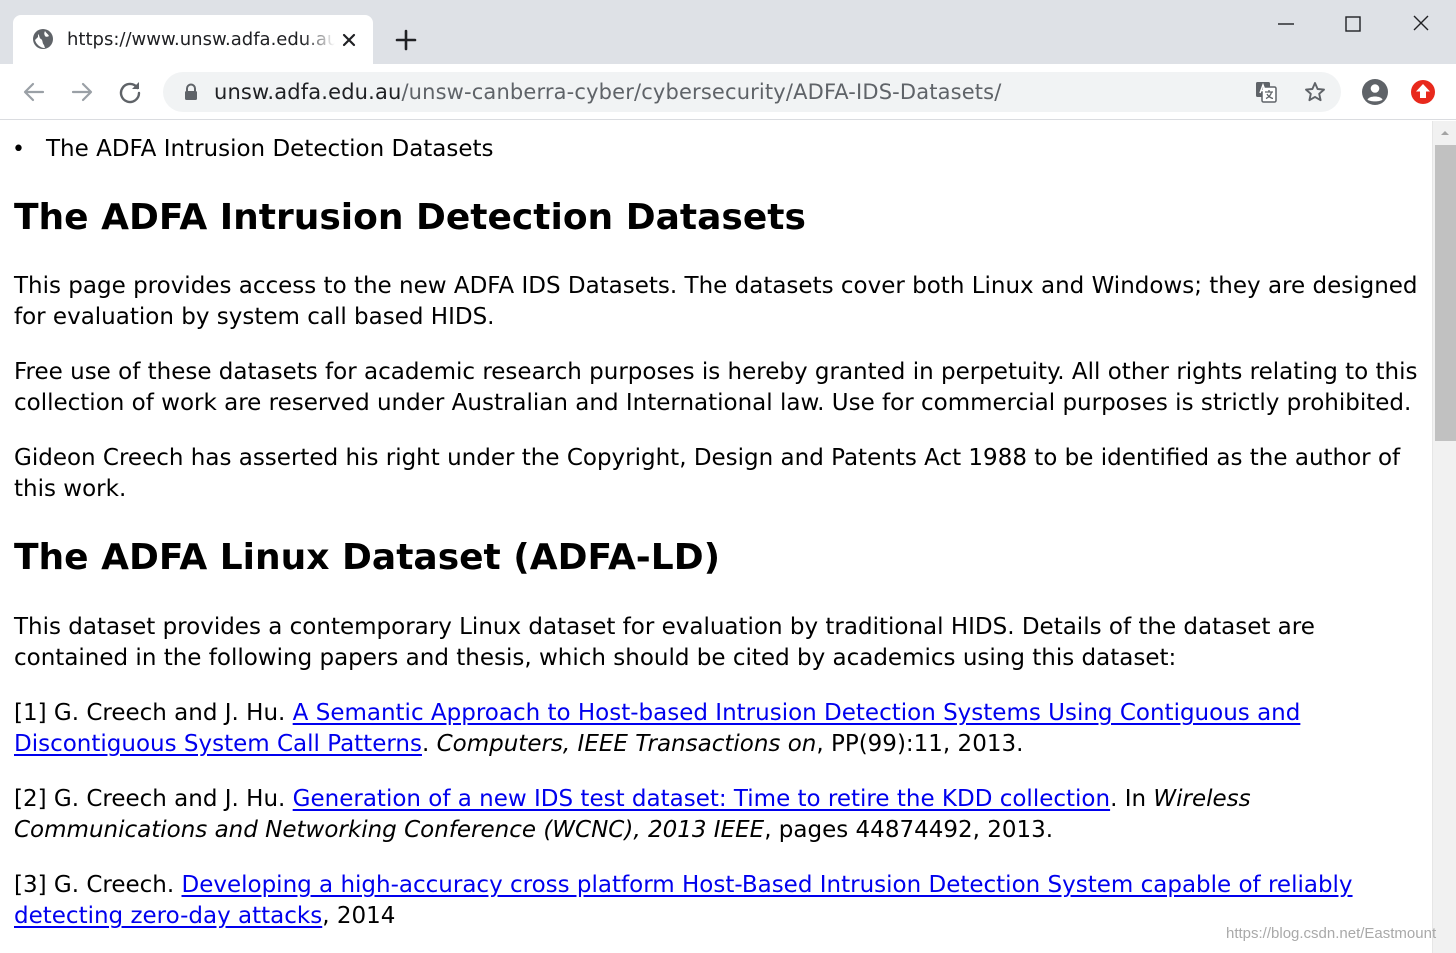  Describe the element at coordinates (429, 744) in the screenshot. I see `reference-mid: .` at that location.